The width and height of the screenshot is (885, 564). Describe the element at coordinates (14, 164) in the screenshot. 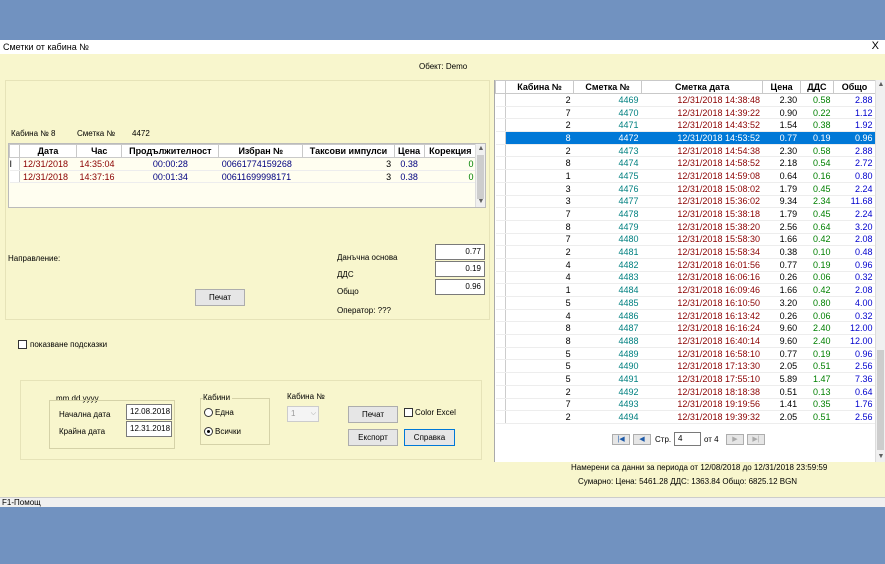

I see `row-cursor-icon: I` at that location.